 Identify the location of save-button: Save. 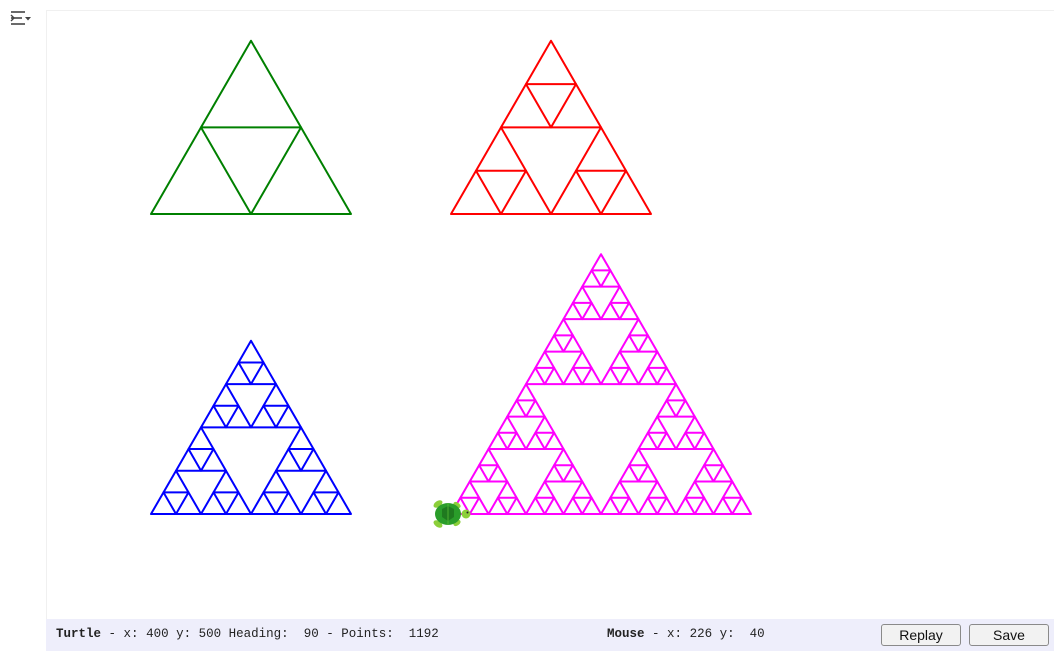
(1009, 635).